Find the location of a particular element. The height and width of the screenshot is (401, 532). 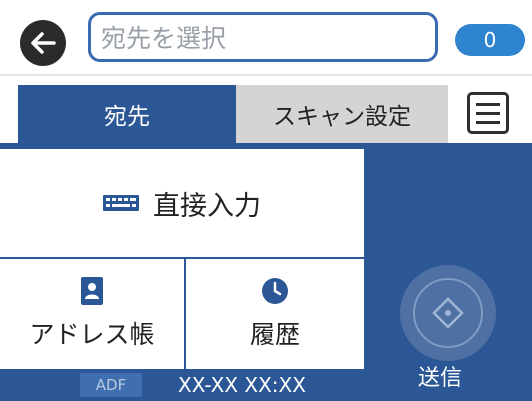

address-book-label: アドレス帳 is located at coordinates (92, 334).